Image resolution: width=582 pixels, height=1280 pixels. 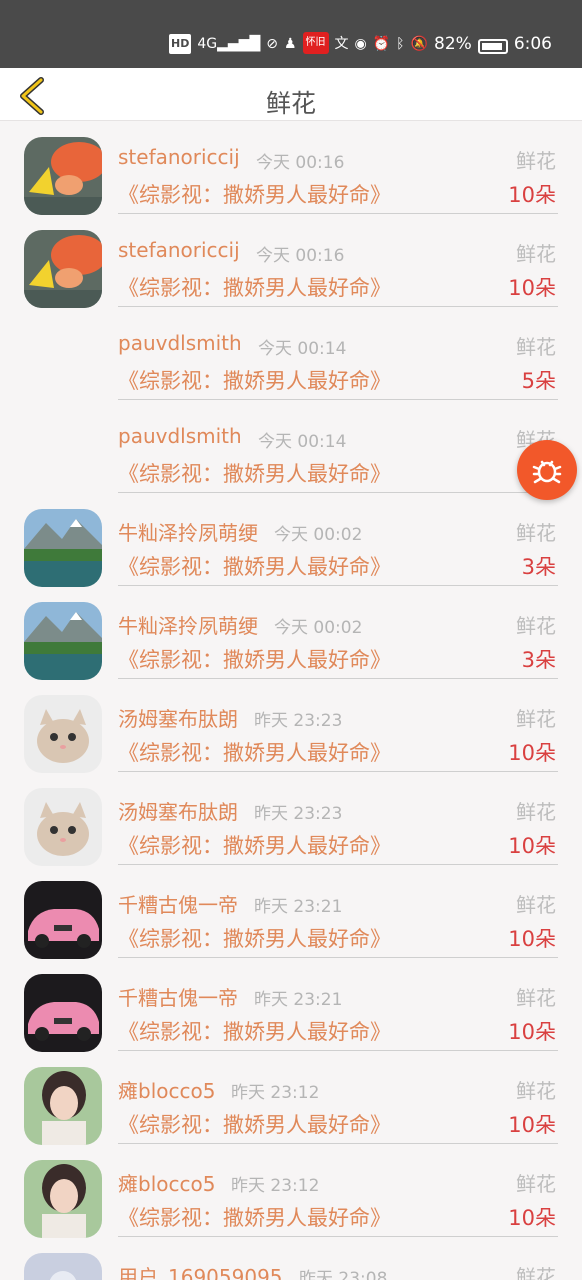 I want to click on battery-icon, so click(x=492, y=46).